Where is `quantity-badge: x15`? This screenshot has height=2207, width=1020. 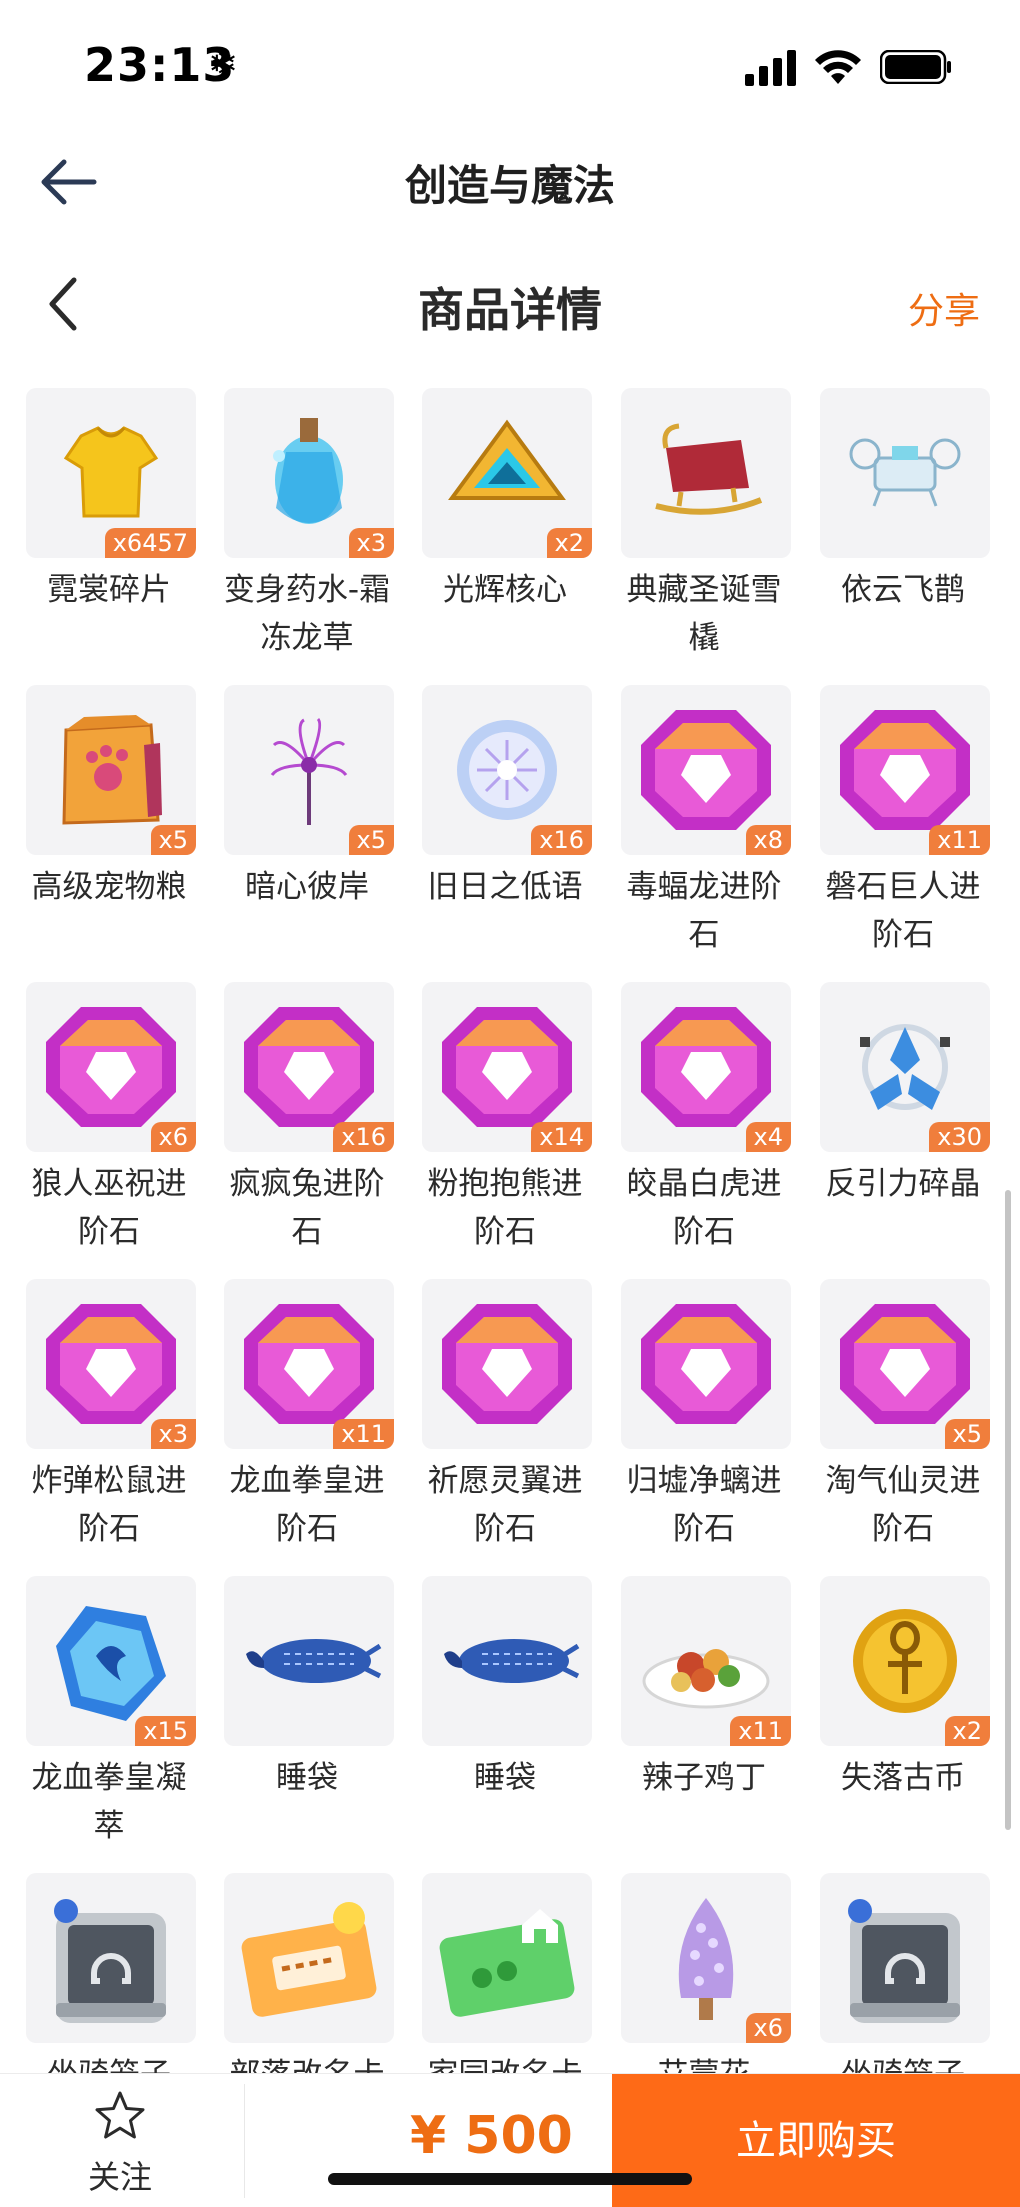
quantity-badge: x15 is located at coordinates (165, 1731).